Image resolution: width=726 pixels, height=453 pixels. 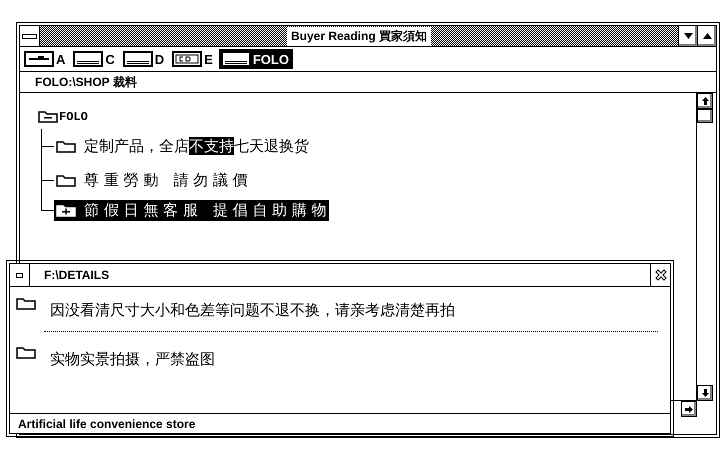 I want to click on item-label: 实物实景拍摄，严禁盗图, so click(x=132, y=359).